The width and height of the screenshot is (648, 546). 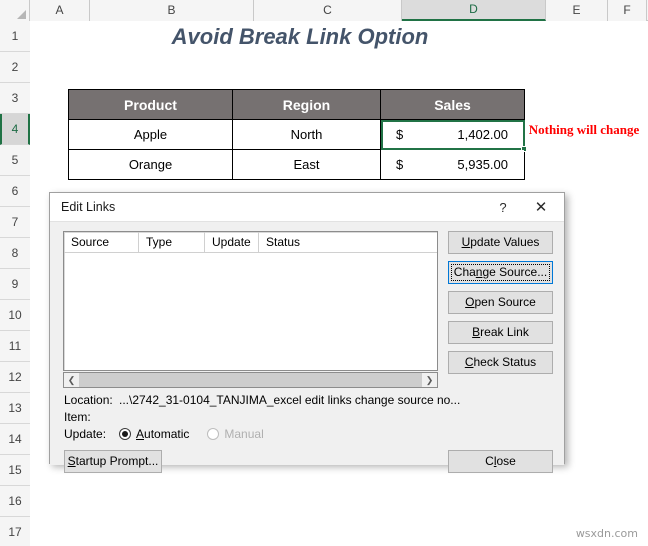 What do you see at coordinates (500, 461) in the screenshot?
I see `close-button: Close` at bounding box center [500, 461].